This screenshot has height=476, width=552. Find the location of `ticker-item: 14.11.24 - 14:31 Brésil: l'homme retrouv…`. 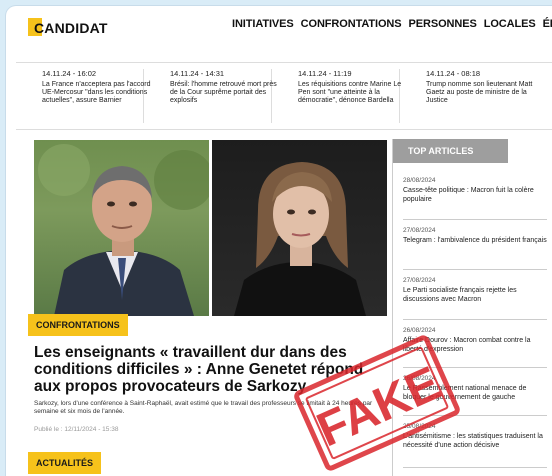

ticker-item: 14.11.24 - 14:31 Brésil: l'homme retrouv… is located at coordinates (210, 96).